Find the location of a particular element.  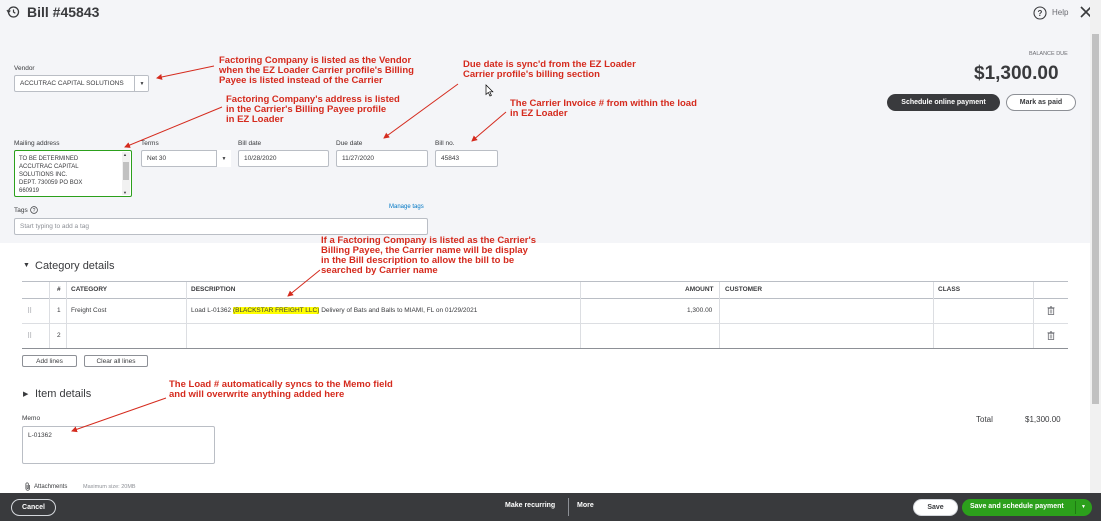

mouse-cursor-icon is located at coordinates (489, 90).